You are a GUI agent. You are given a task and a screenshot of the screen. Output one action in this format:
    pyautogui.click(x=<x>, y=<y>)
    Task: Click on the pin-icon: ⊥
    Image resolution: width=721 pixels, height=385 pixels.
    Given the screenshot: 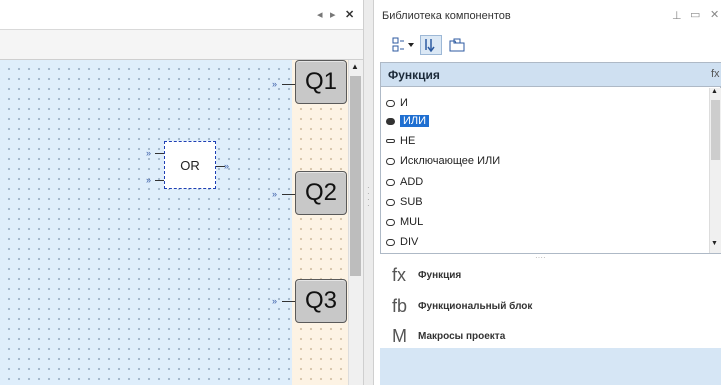 What is the action you would take?
    pyautogui.click(x=677, y=15)
    